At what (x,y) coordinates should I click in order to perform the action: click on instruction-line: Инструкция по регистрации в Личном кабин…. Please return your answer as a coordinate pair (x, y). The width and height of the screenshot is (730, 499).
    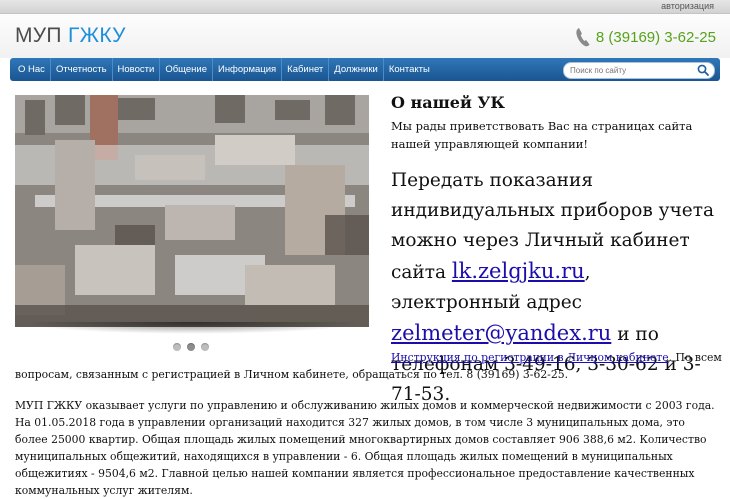
    Looking at the image, I should click on (556, 358).